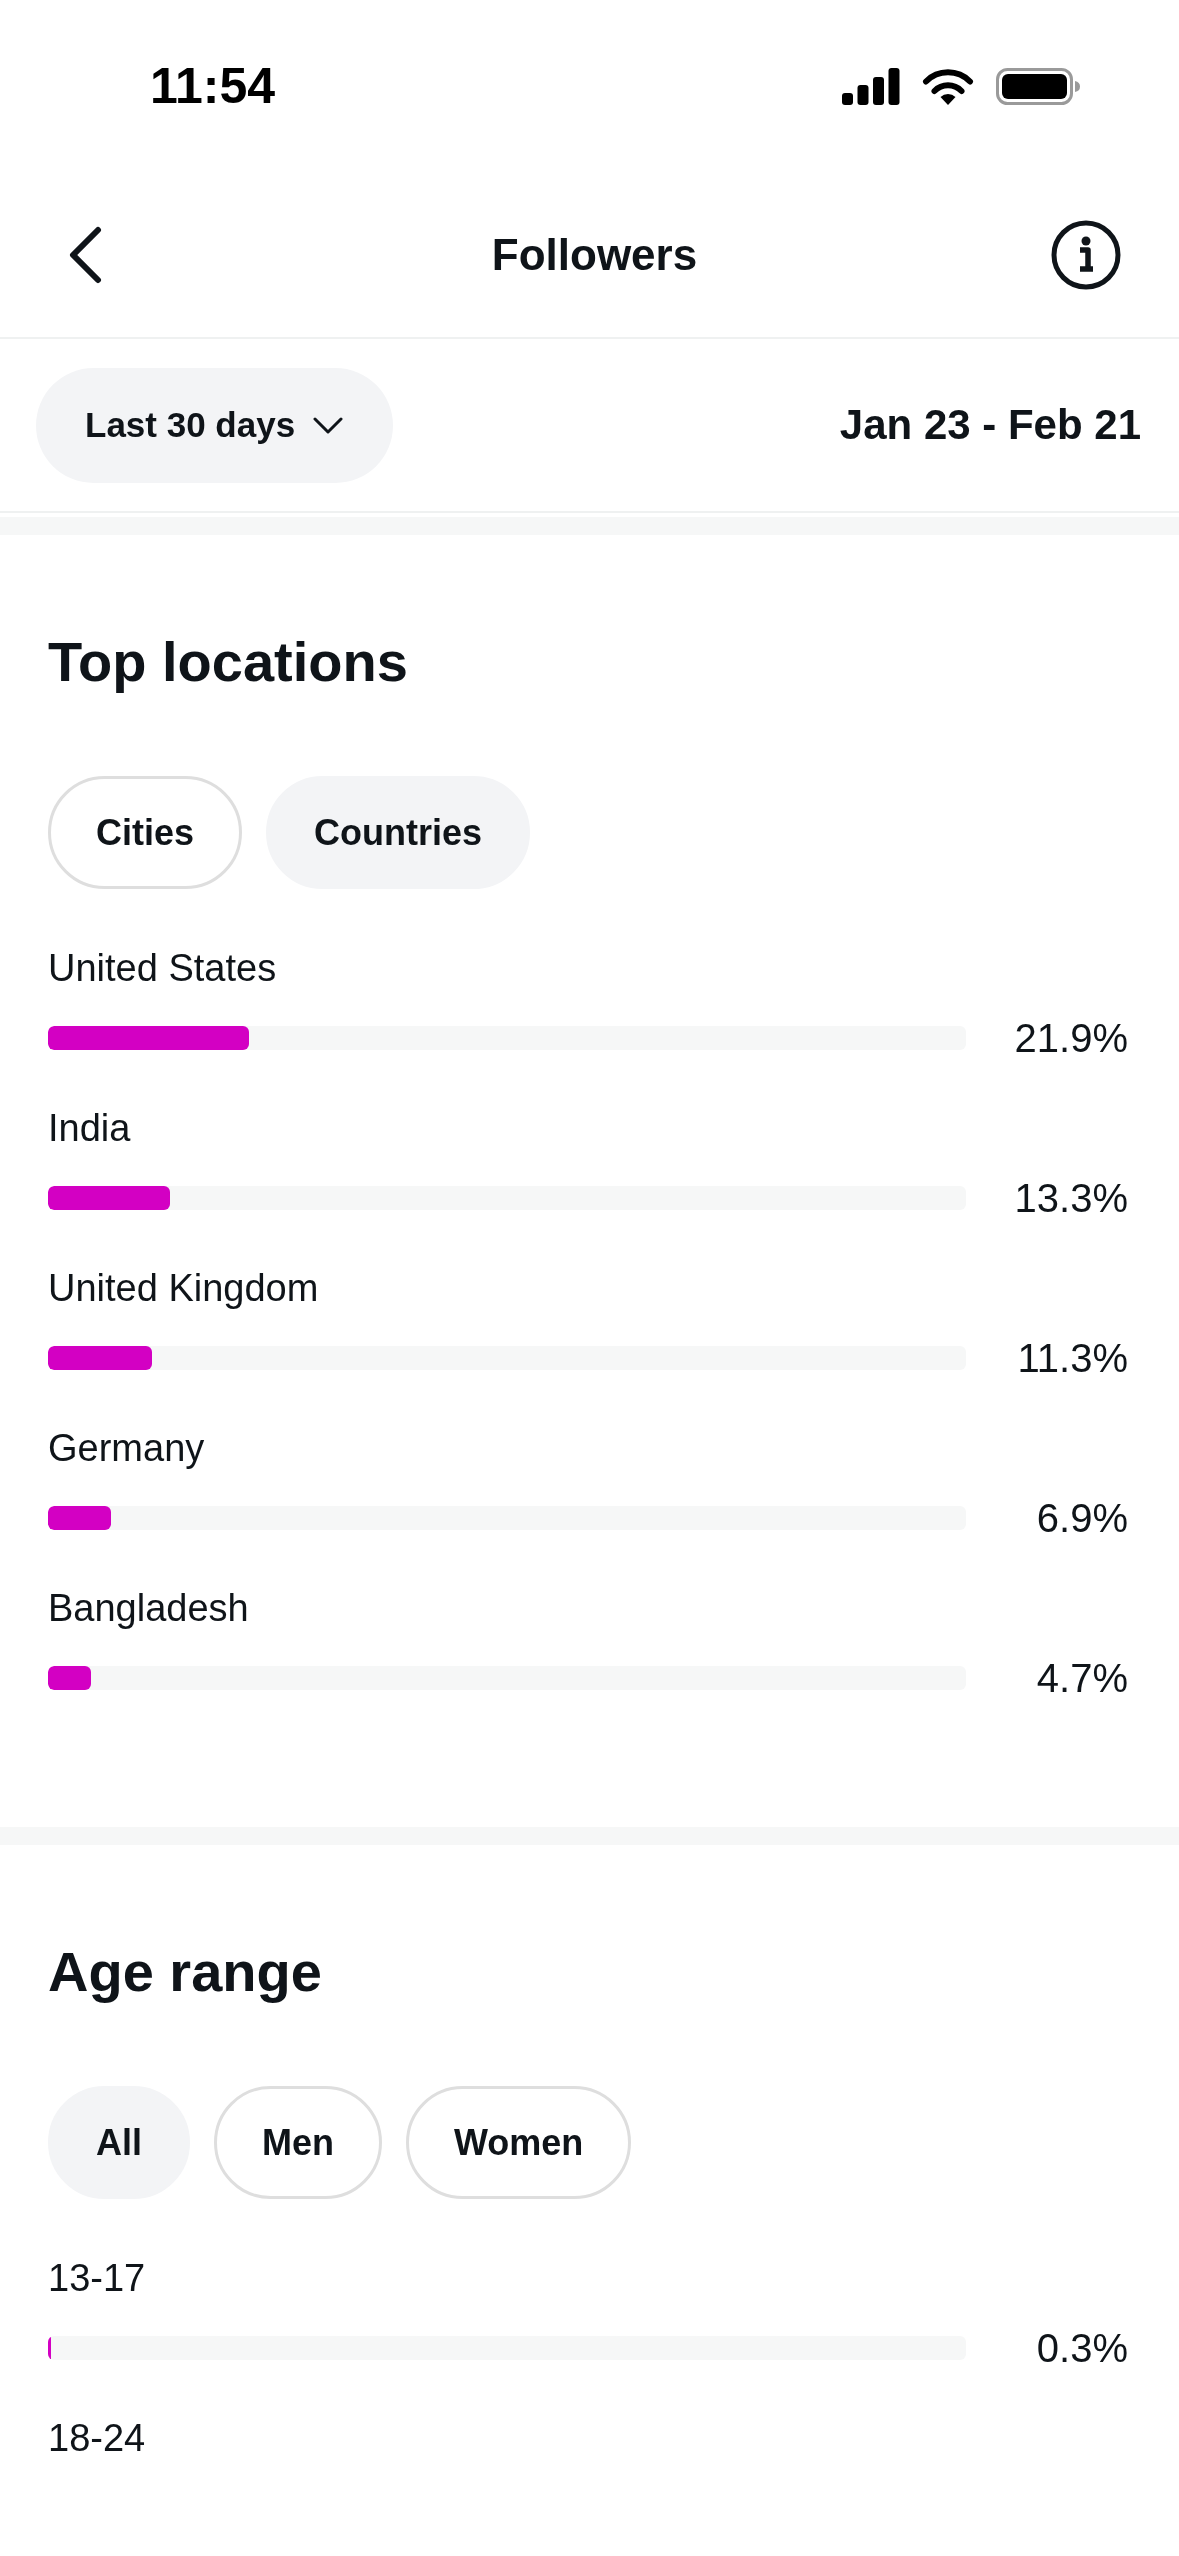  I want to click on percentage-value: 21.9%, so click(1070, 1038).